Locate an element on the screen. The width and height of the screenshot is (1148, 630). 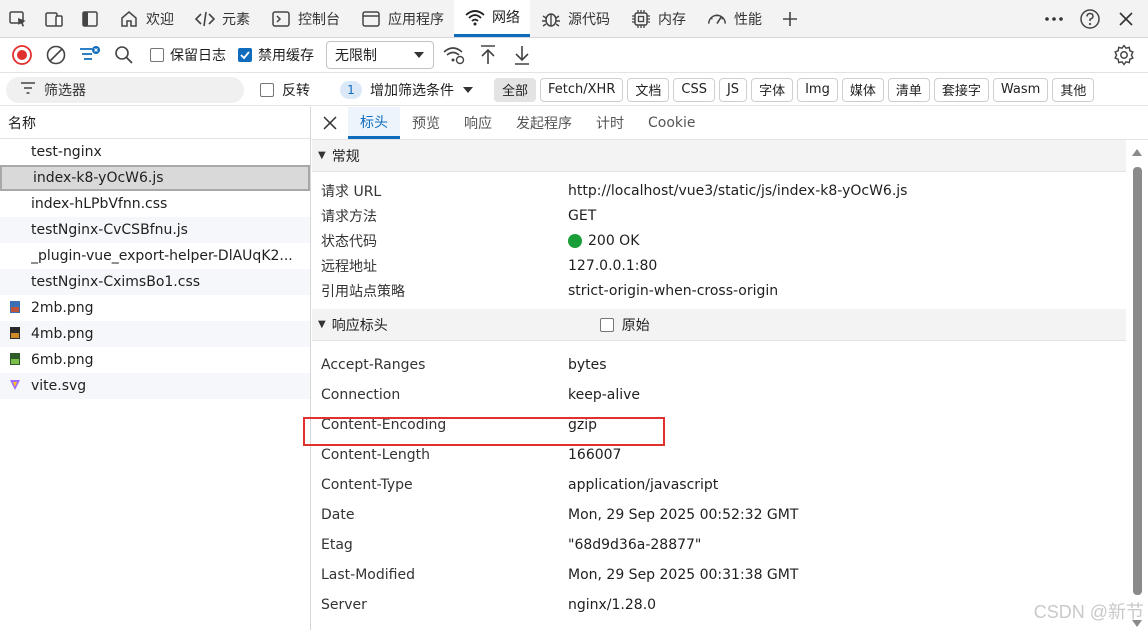
disable-cache-checkbox: 禁用缓存 is located at coordinates (276, 55).